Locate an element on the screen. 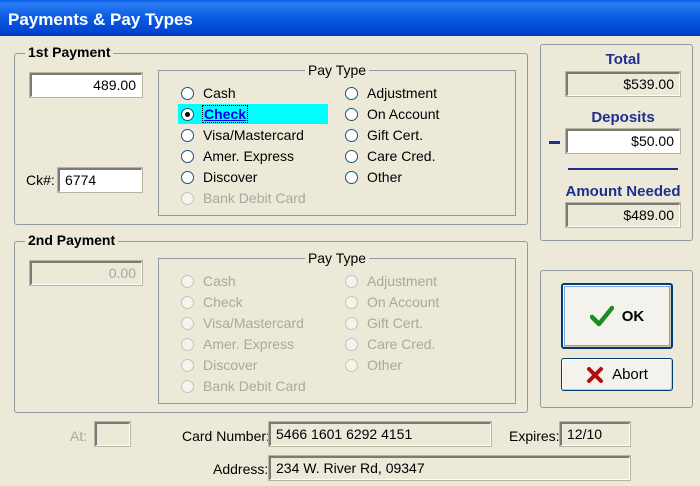  first-radio-adjustment: Adjustment is located at coordinates (390, 93).